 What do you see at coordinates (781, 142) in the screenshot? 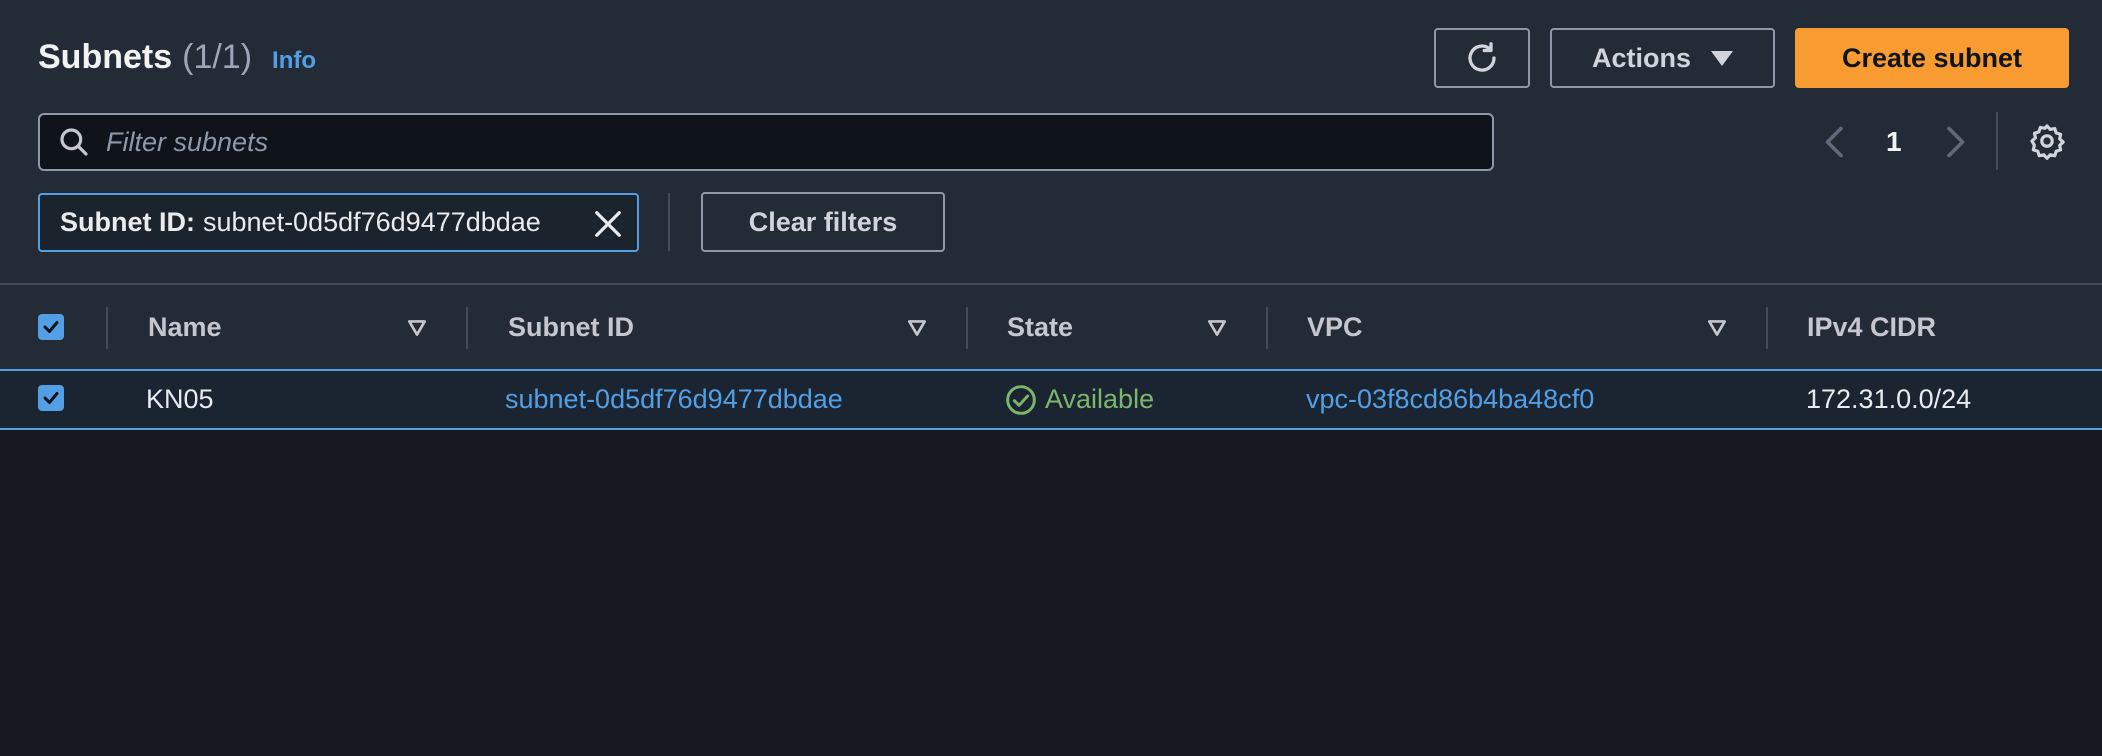
I see `search-input` at bounding box center [781, 142].